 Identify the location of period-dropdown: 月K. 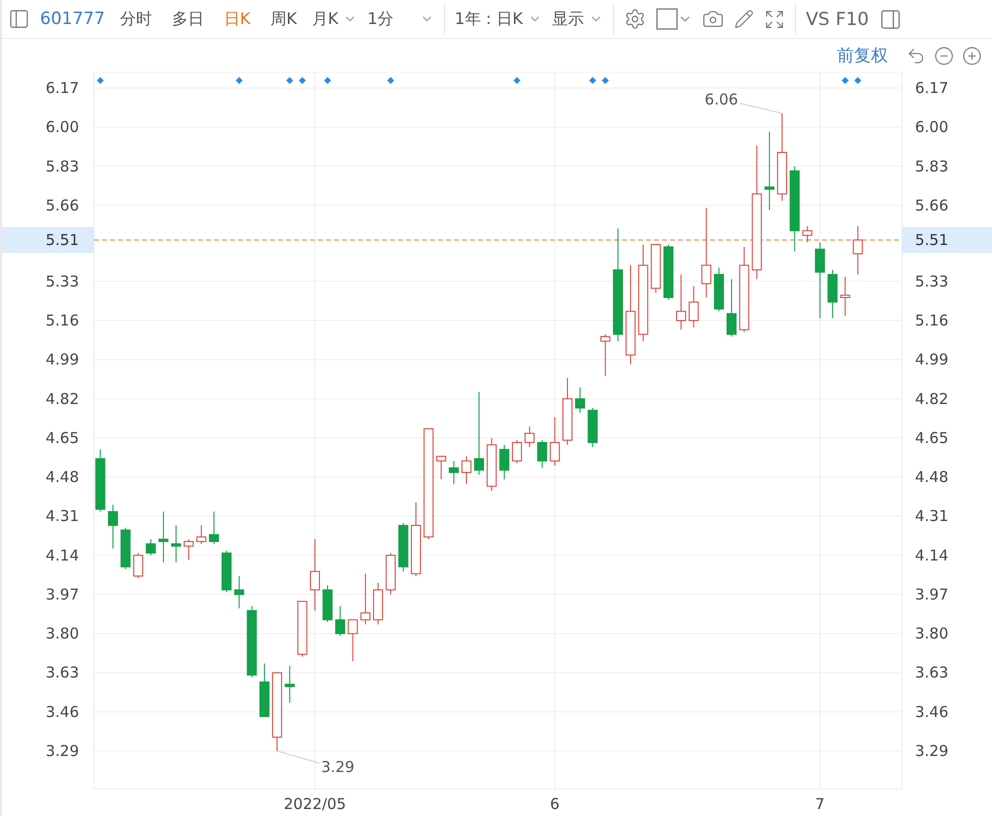
(335, 19).